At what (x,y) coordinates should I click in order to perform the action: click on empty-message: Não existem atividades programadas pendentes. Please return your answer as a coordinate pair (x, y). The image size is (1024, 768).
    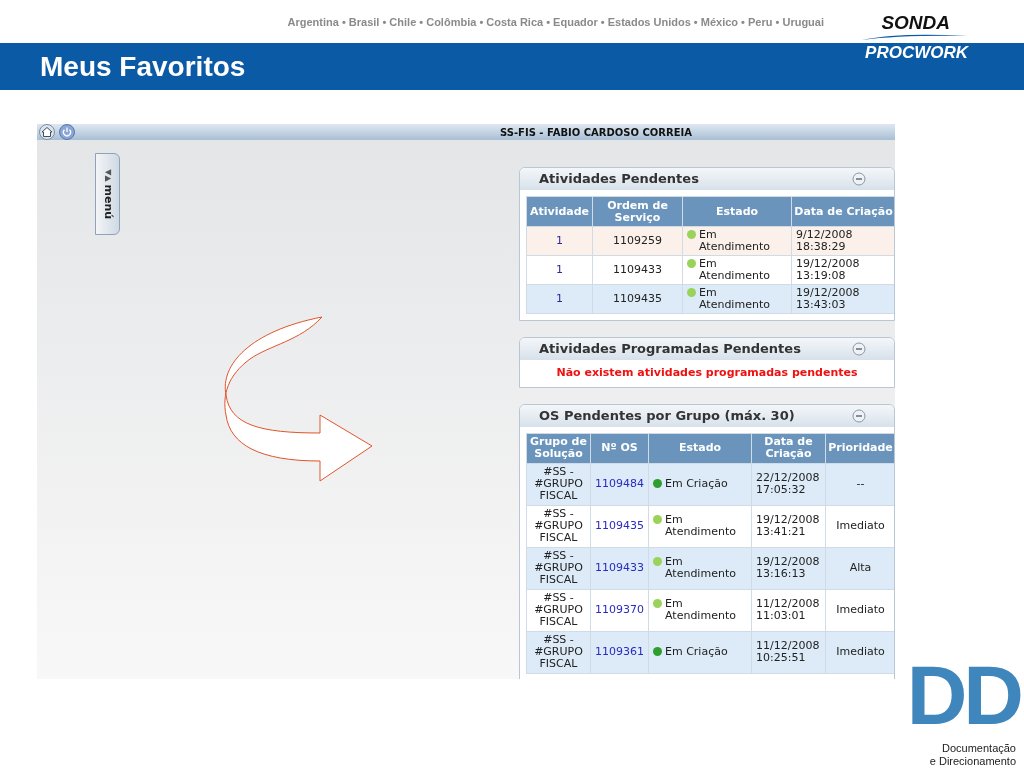
    Looking at the image, I should click on (707, 373).